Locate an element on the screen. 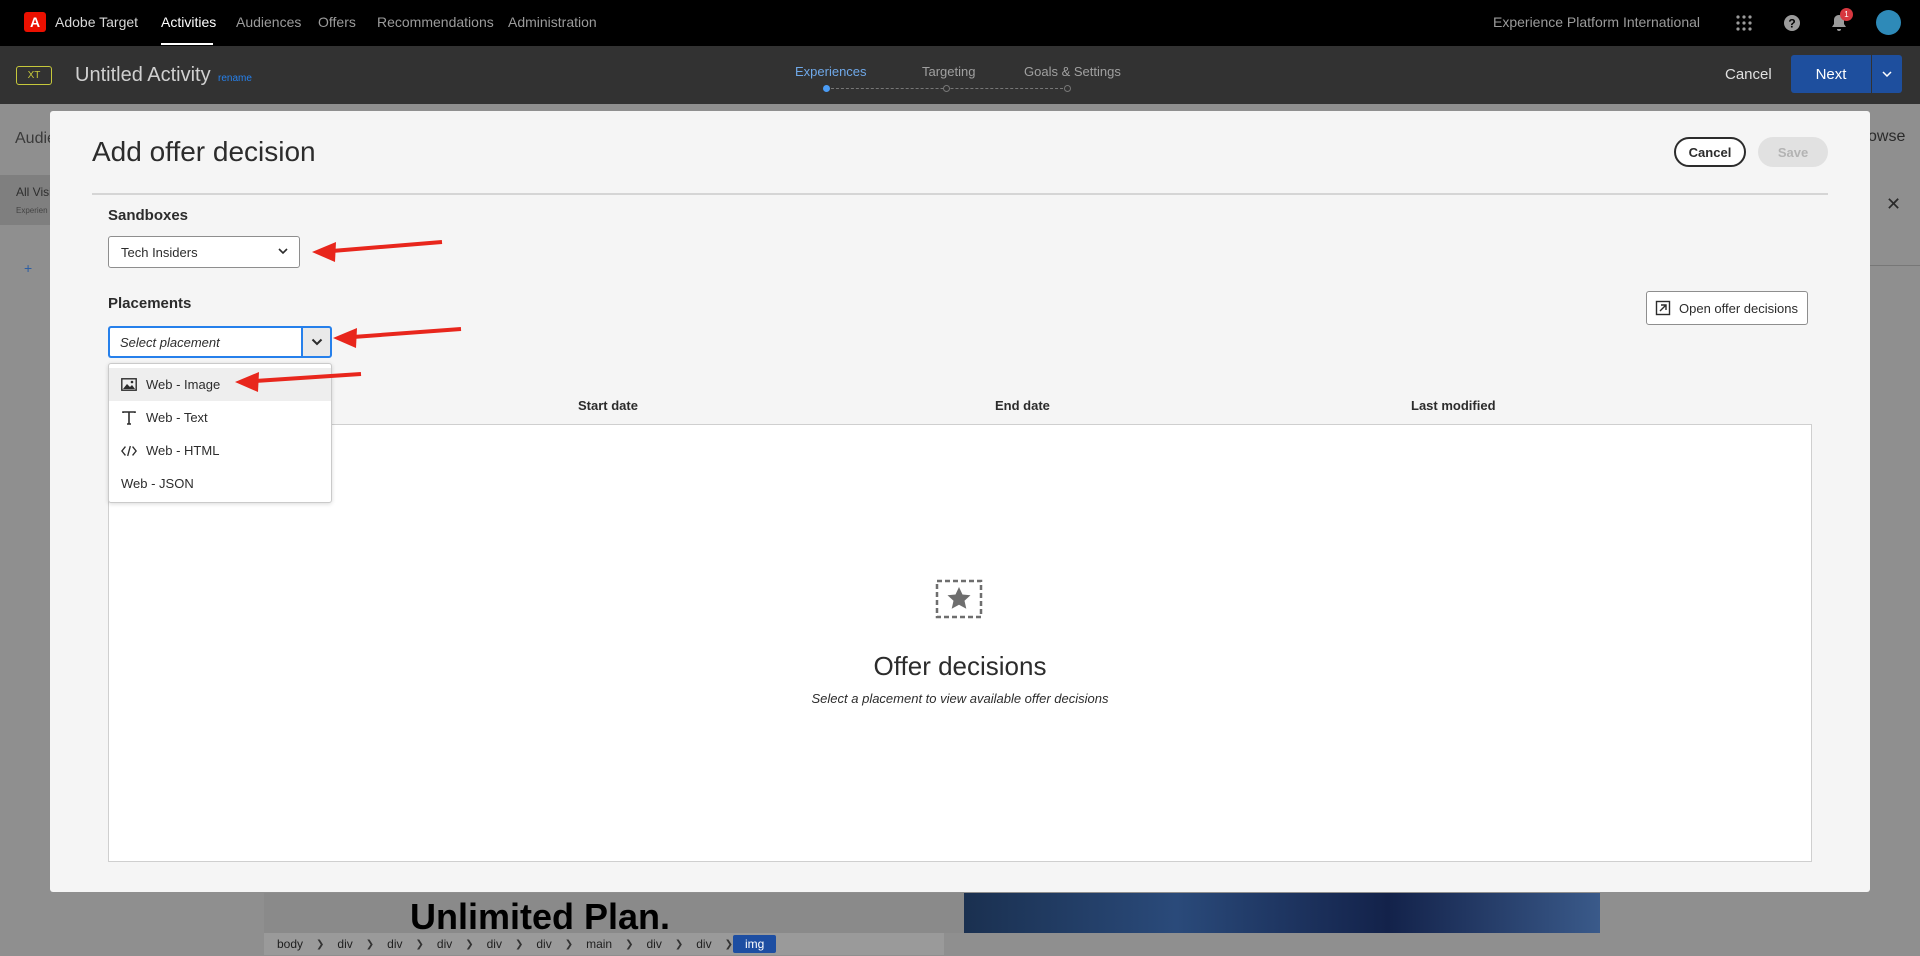 The width and height of the screenshot is (1920, 956). crumb: main is located at coordinates (599, 944).